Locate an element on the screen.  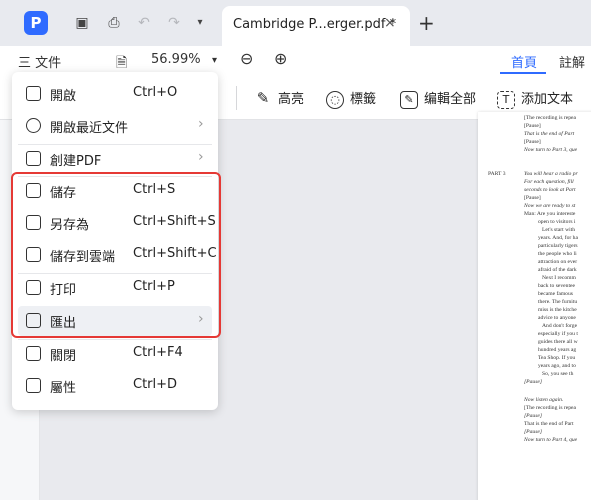
redo-icon: ↷ is located at coordinates (174, 23).